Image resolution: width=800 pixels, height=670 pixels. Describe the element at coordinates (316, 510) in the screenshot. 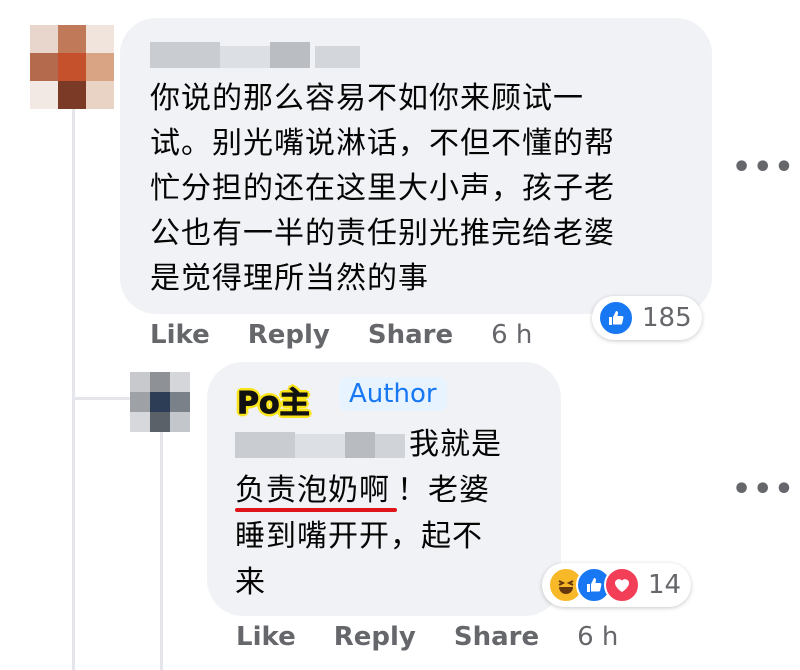

I see `red-underline` at that location.